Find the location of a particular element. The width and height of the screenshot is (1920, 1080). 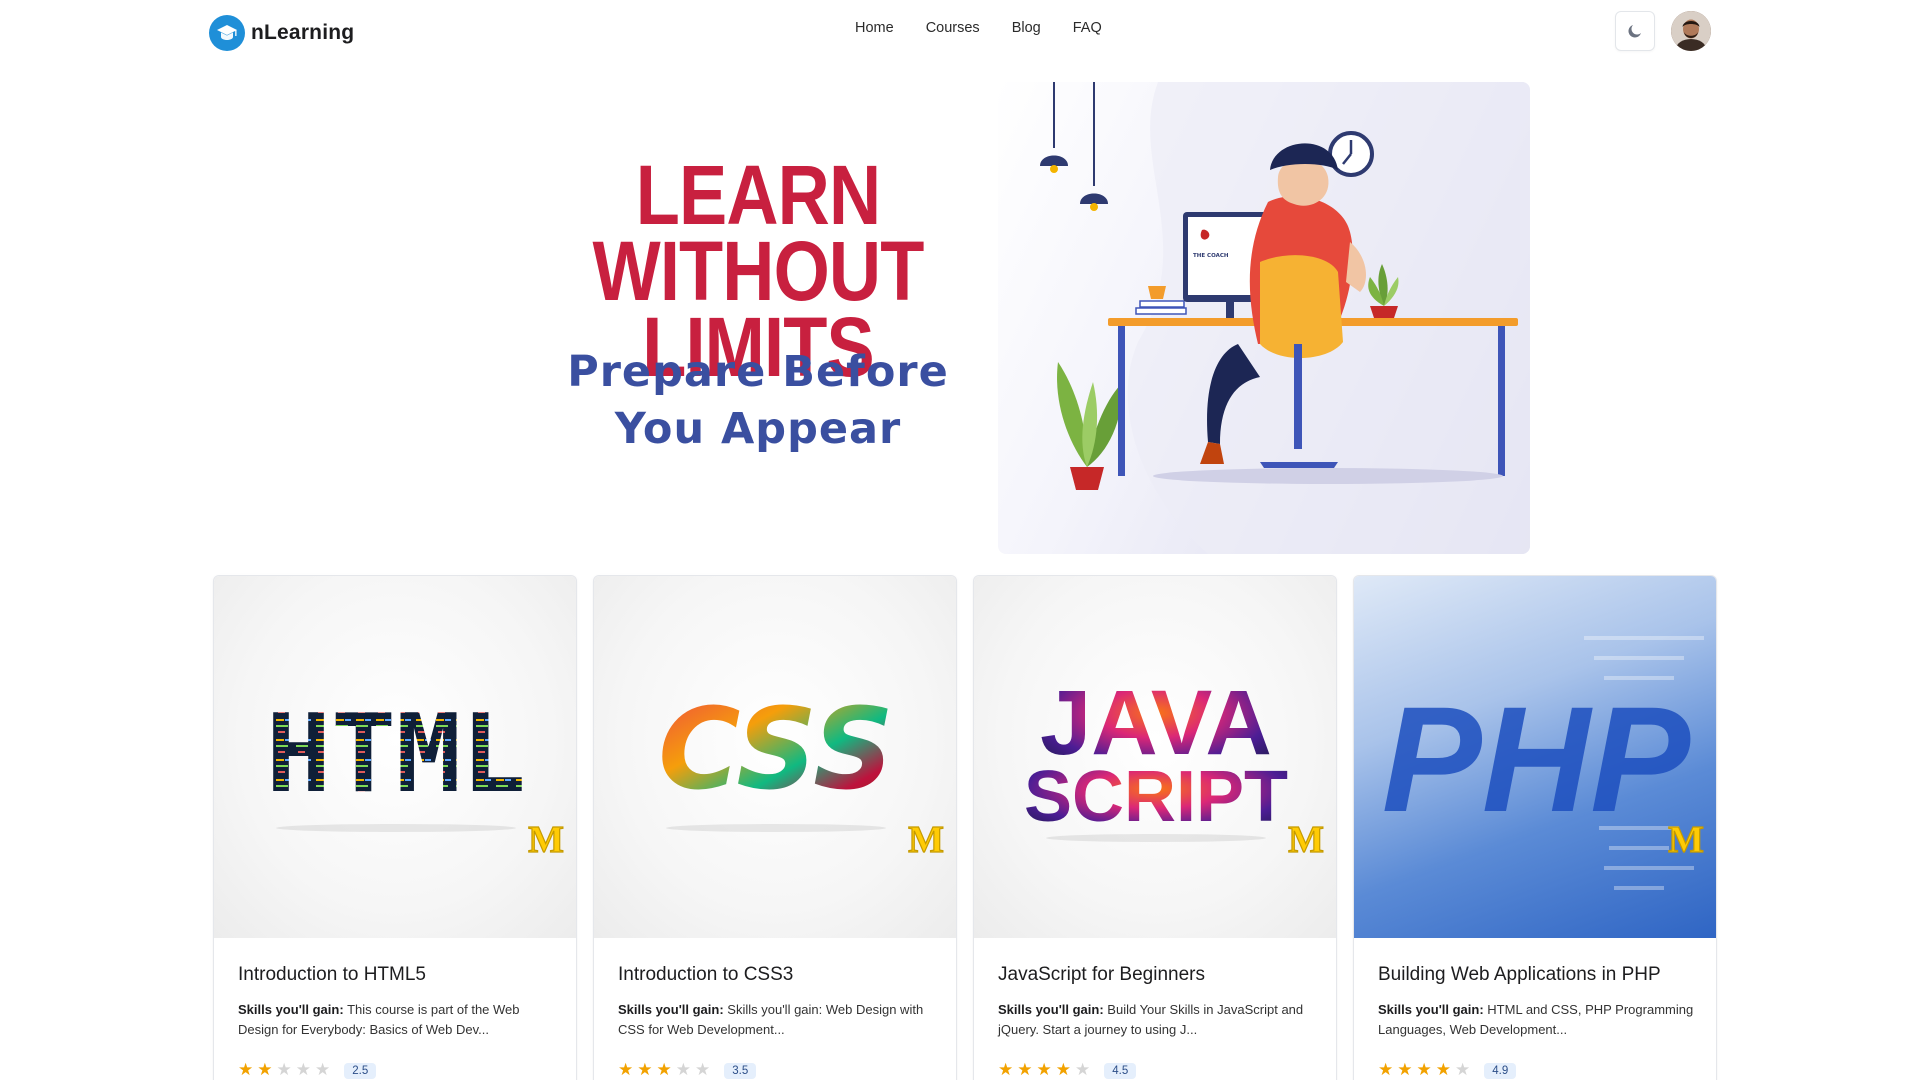

brand-name: nLearning is located at coordinates (303, 32).